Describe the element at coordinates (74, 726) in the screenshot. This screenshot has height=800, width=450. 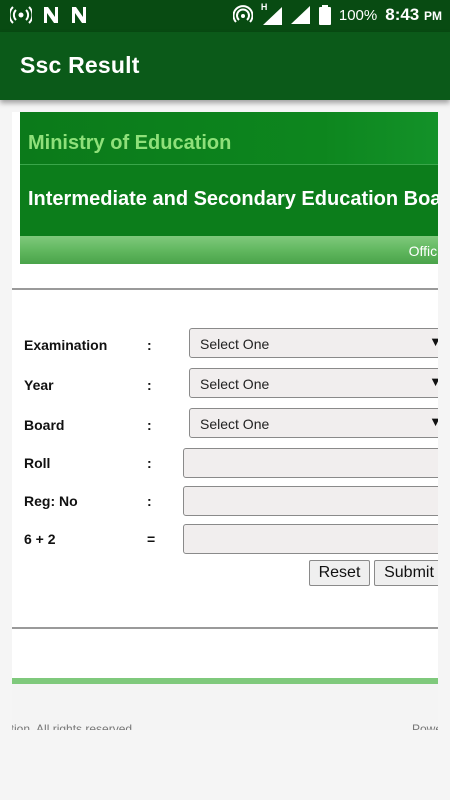
I see `copyright-text: ation. All rights reserved.` at that location.